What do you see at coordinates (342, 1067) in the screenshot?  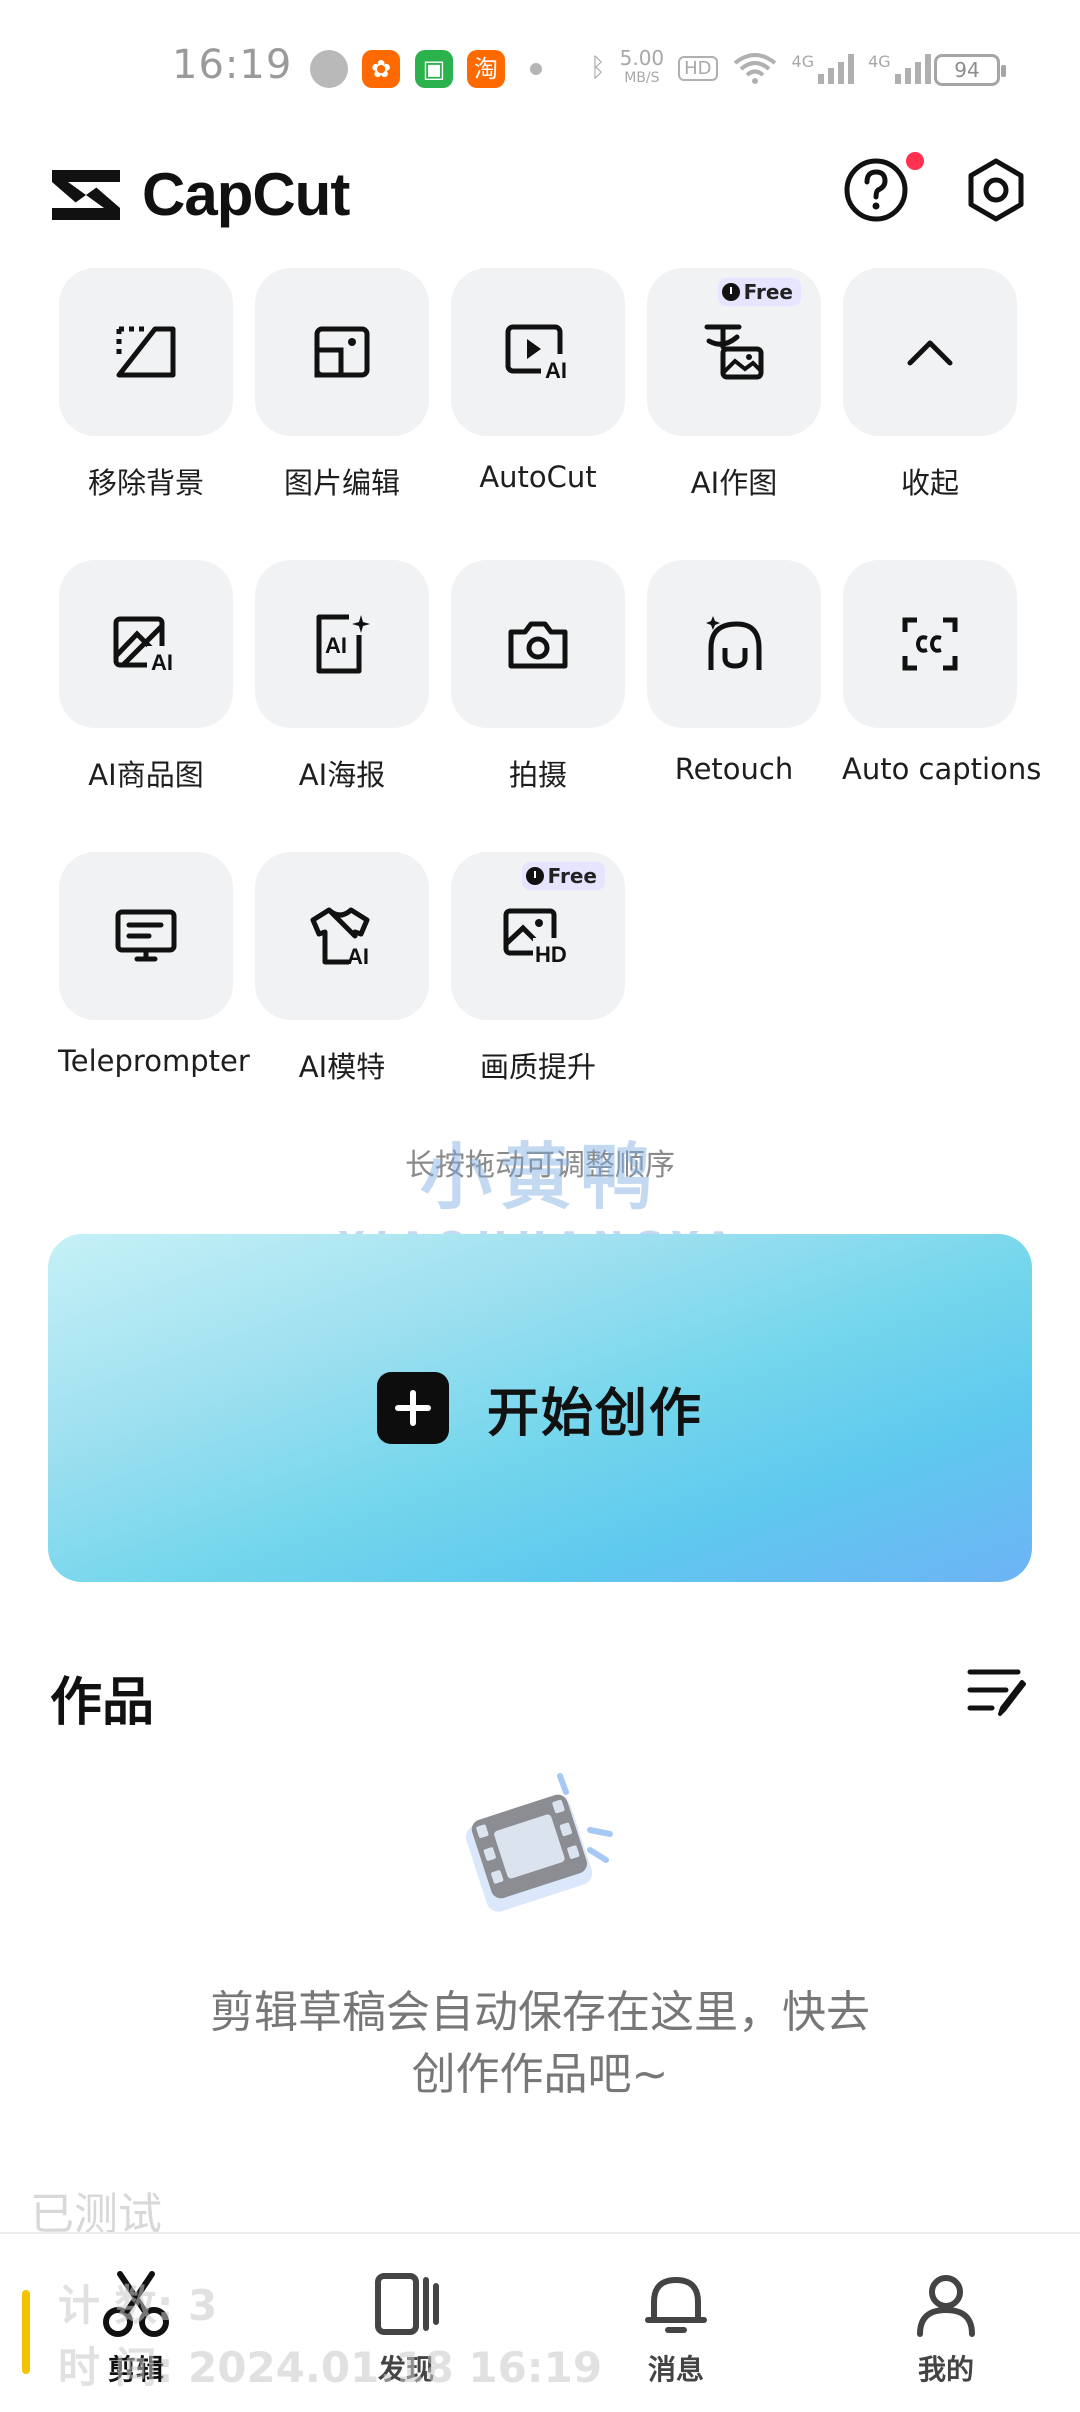 I see `tool-label: AI模特` at bounding box center [342, 1067].